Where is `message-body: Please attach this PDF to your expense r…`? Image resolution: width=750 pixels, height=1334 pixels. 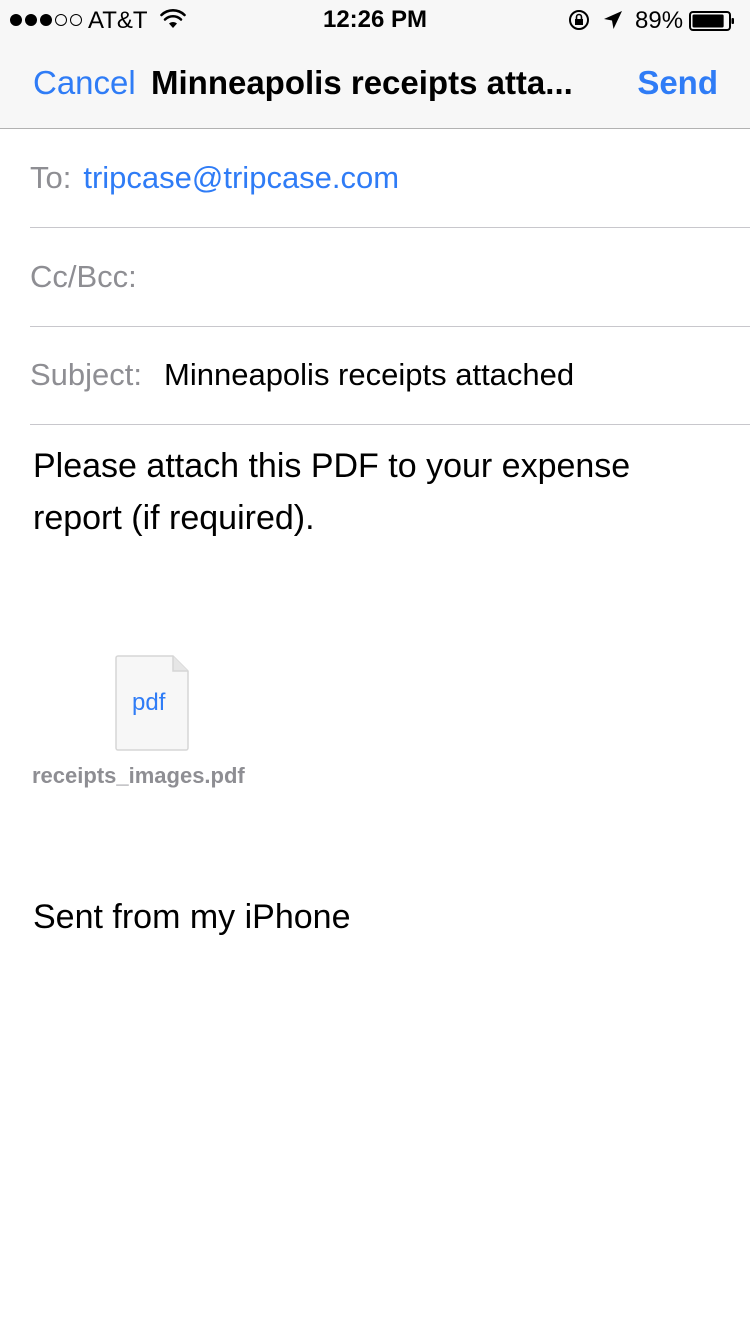
message-body: Please attach this PDF to your expense r… is located at coordinates (378, 492).